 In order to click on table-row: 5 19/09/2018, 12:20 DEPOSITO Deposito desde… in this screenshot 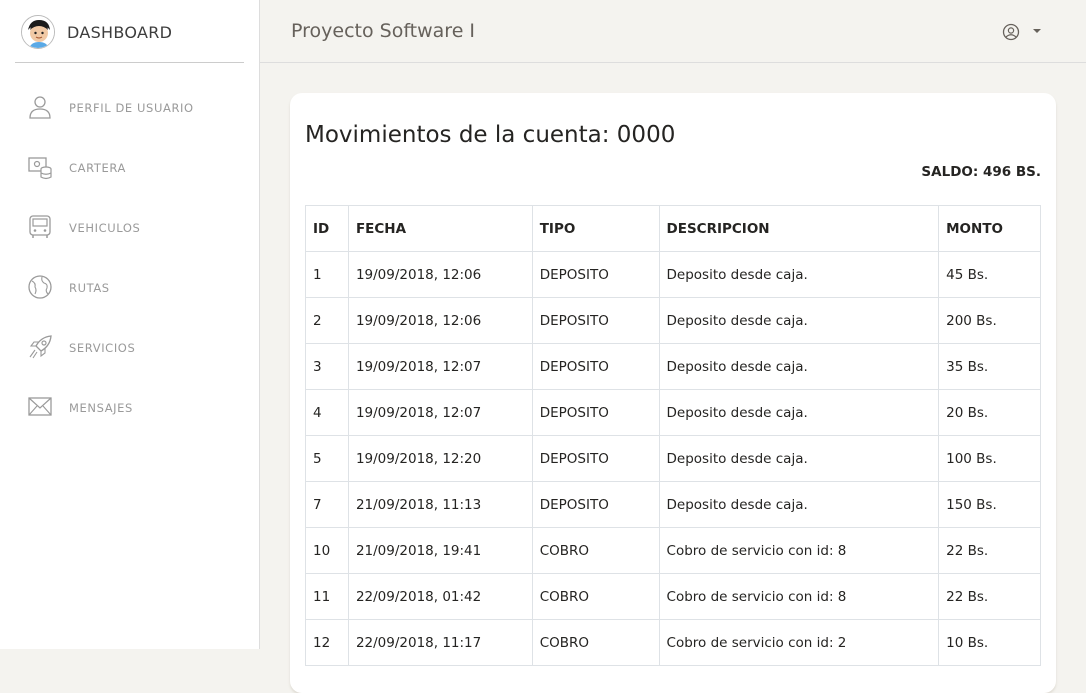, I will do `click(673, 458)`.